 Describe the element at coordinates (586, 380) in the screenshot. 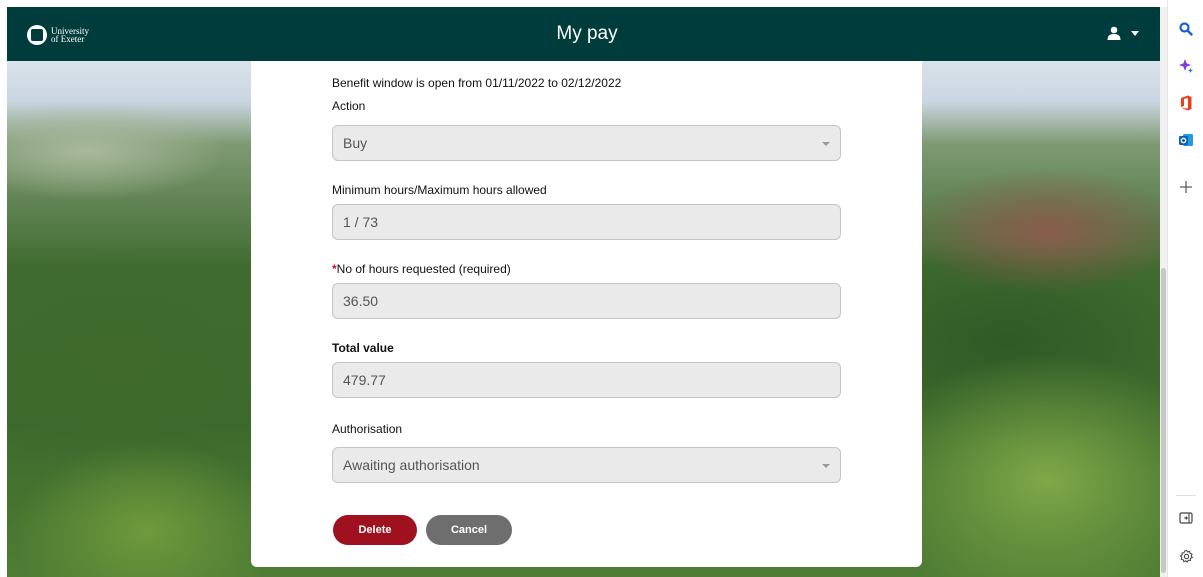

I see `total-value-field: 479.77` at that location.